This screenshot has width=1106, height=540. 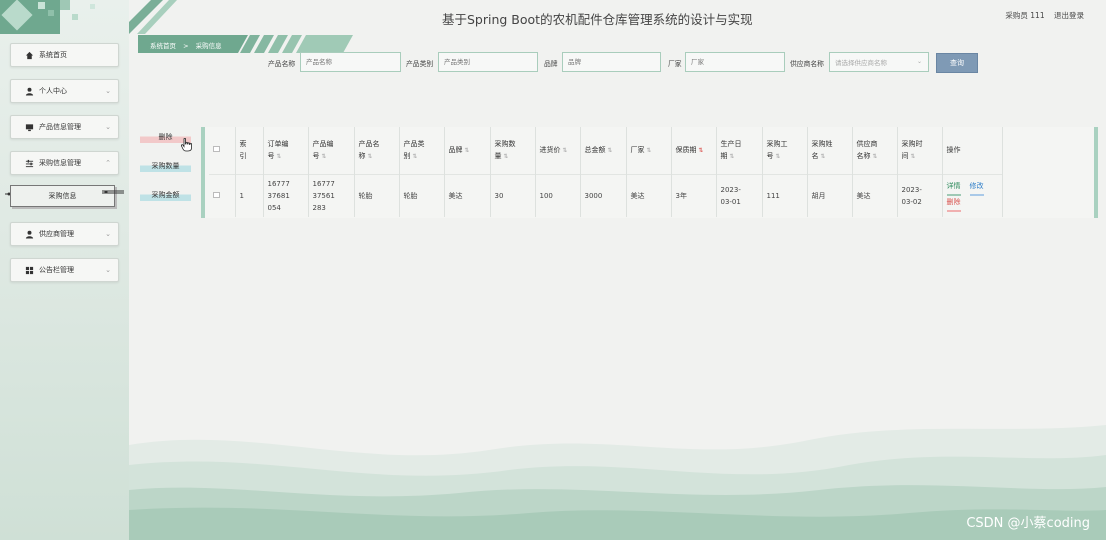 What do you see at coordinates (558, 195) in the screenshot?
I see `table-cell: 100` at bounding box center [558, 195].